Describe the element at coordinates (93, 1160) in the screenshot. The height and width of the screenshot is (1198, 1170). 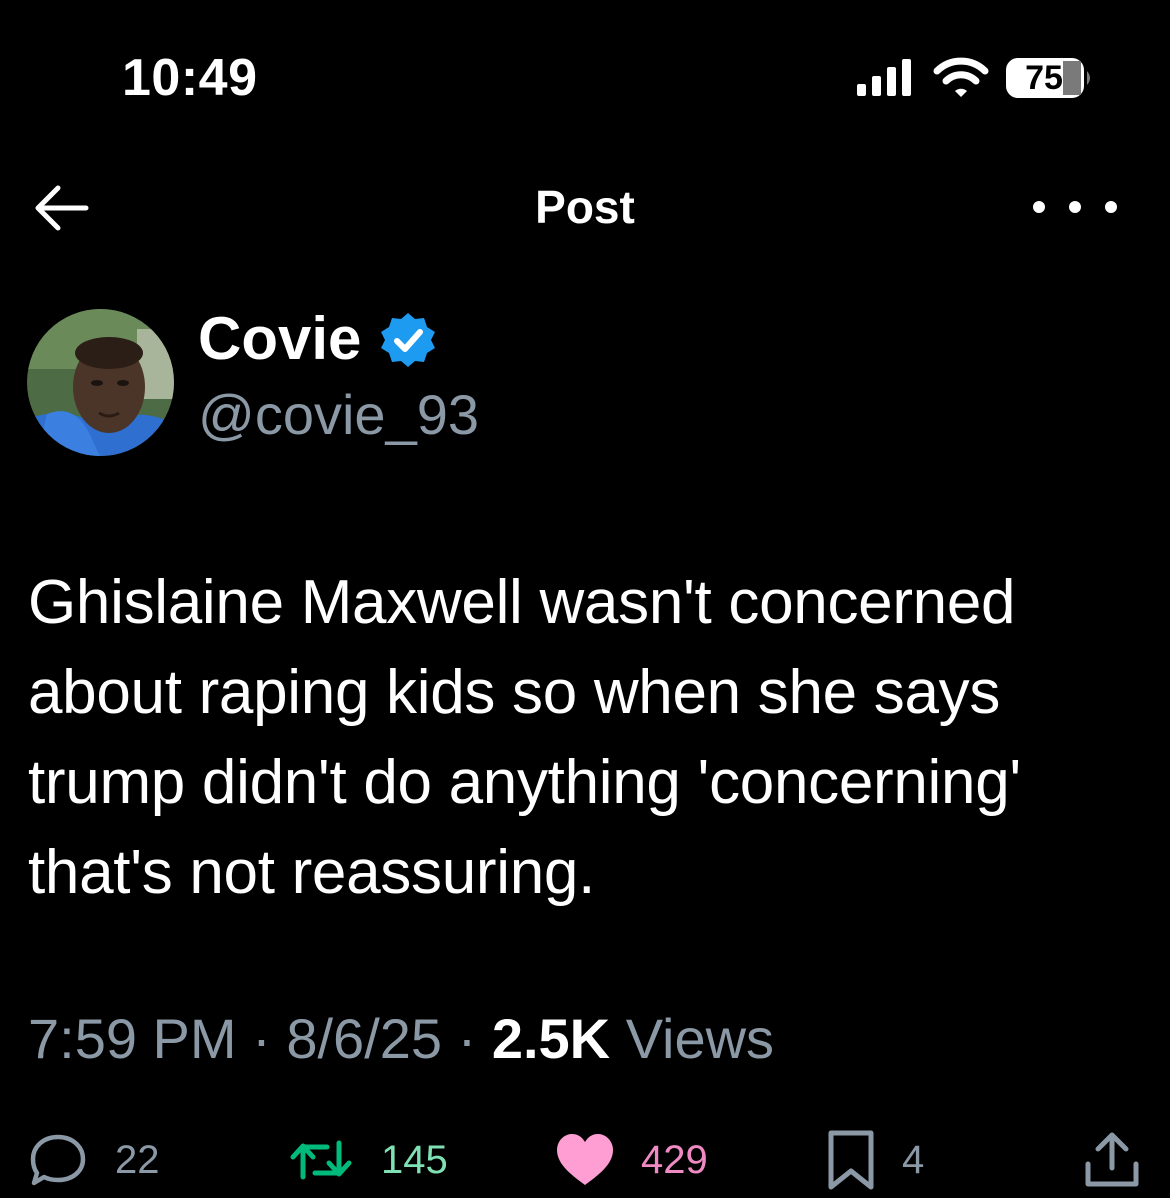
I see `reply-button: 22` at that location.